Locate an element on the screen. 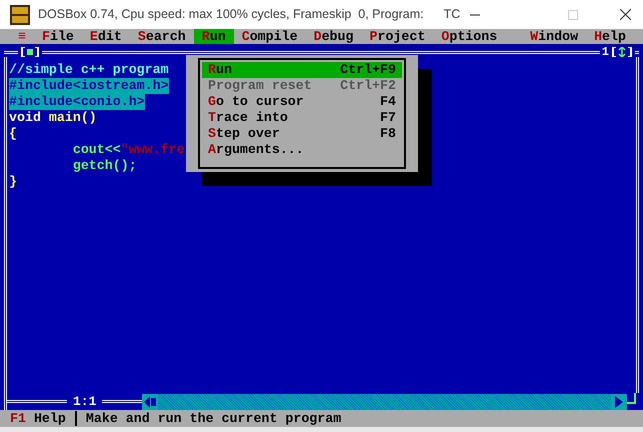 The image size is (643, 432). code-text: getch(); is located at coordinates (104, 166).